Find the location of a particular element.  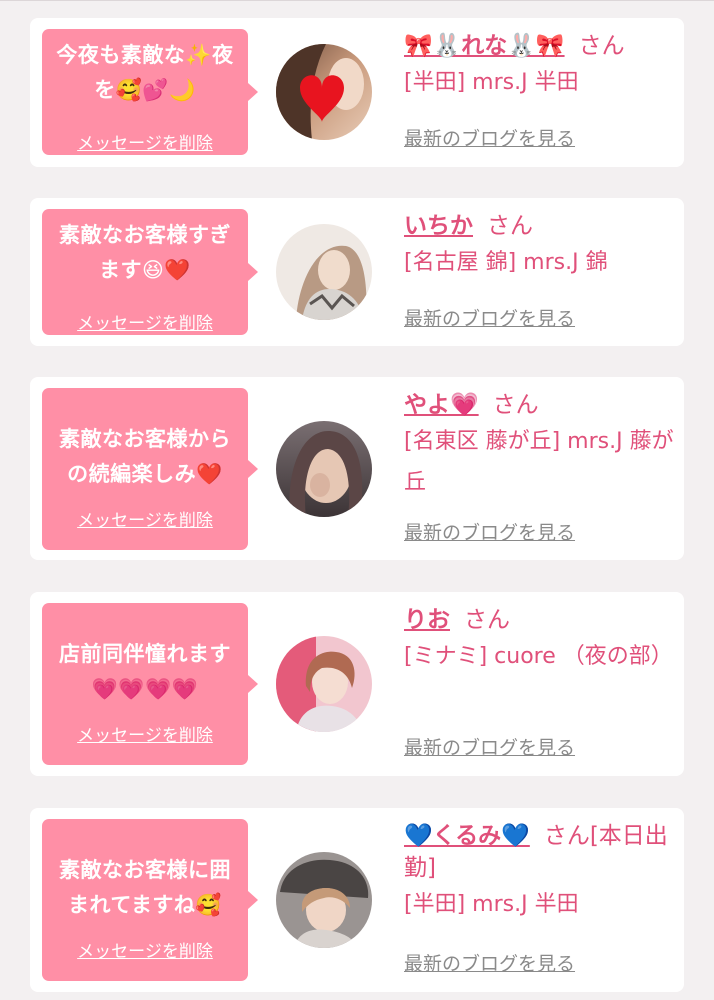

cast-info: 🎀🐰れな🐰🎀 さん [半田] mrs.J 半田 is located at coordinates (540, 66).